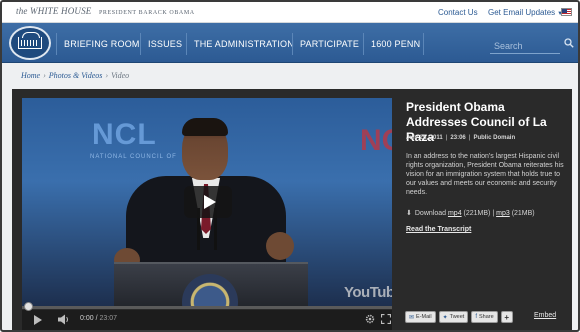 The image size is (580, 332). Describe the element at coordinates (205, 127) in the screenshot. I see `speaker-hair` at that location.